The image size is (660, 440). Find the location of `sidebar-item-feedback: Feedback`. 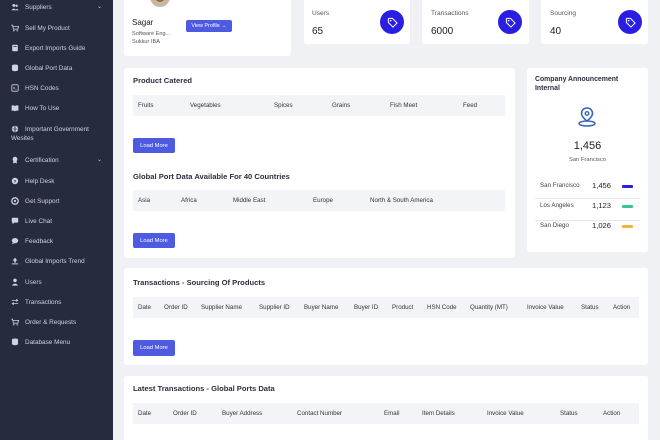

sidebar-item-feedback: Feedback is located at coordinates (56, 241).